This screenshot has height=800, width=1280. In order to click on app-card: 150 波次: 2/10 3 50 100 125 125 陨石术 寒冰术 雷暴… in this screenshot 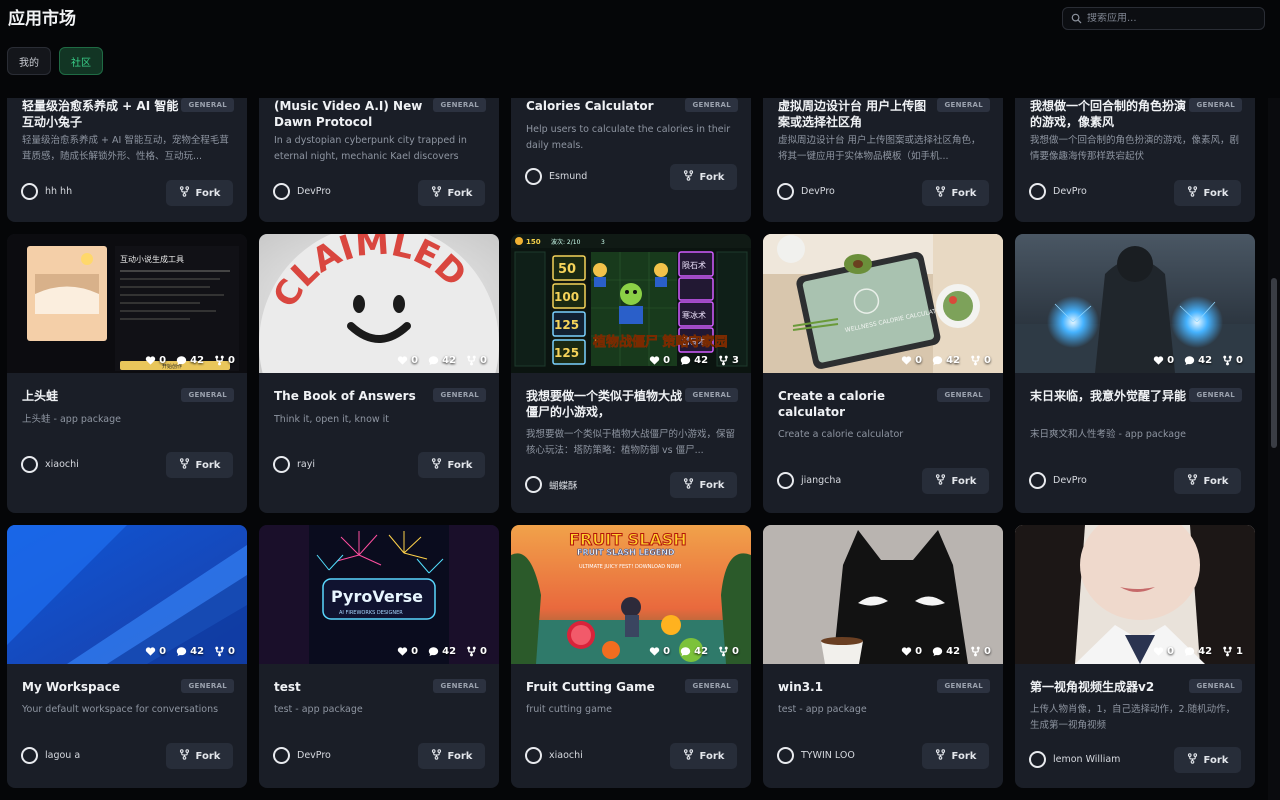, I will do `click(631, 373)`.